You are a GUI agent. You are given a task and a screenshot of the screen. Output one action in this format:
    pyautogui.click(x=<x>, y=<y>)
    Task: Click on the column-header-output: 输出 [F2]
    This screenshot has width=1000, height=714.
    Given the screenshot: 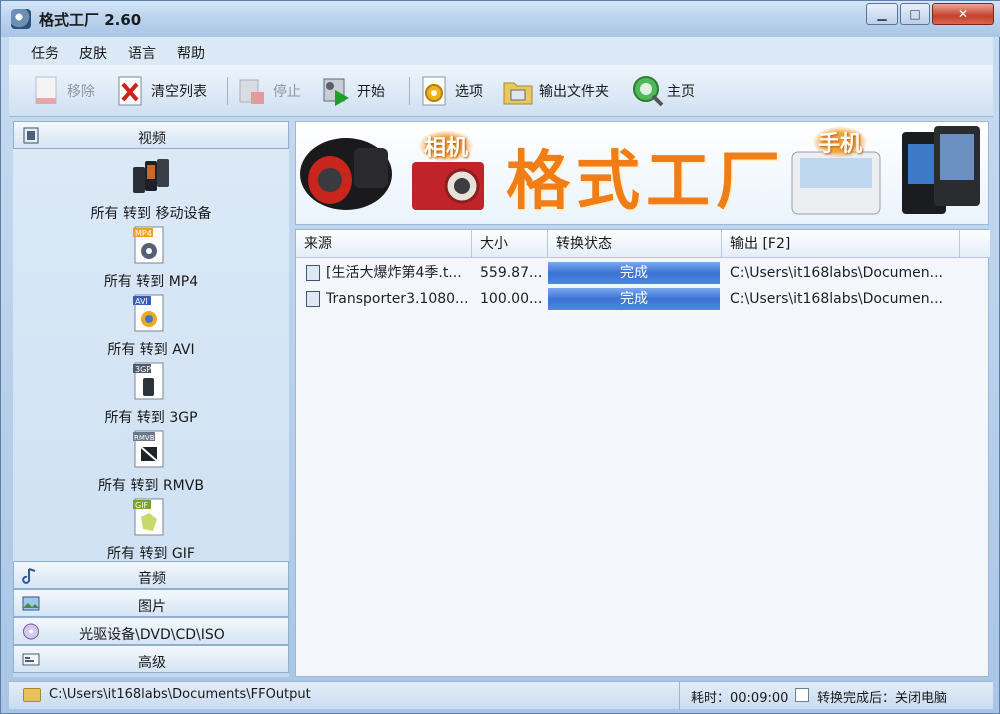 What is the action you would take?
    pyautogui.click(x=841, y=244)
    